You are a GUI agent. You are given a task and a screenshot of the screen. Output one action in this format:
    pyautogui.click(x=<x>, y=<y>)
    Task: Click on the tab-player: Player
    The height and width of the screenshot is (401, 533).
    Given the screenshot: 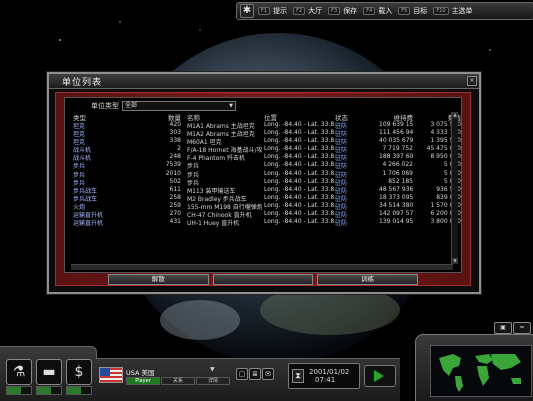 What is the action you would take?
    pyautogui.click(x=143, y=381)
    